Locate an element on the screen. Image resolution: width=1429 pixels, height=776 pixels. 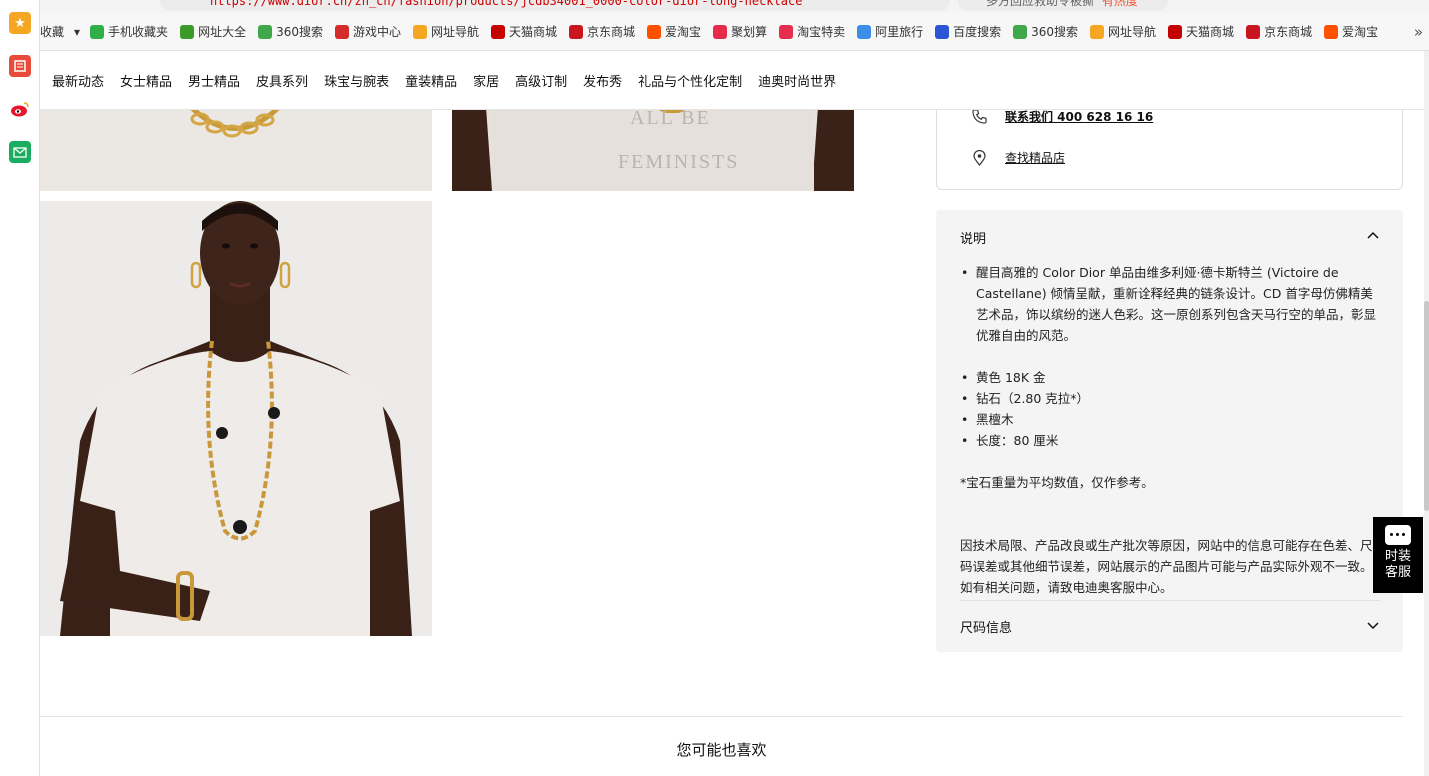
spec-item: 黑檀木 is located at coordinates (1170, 419).